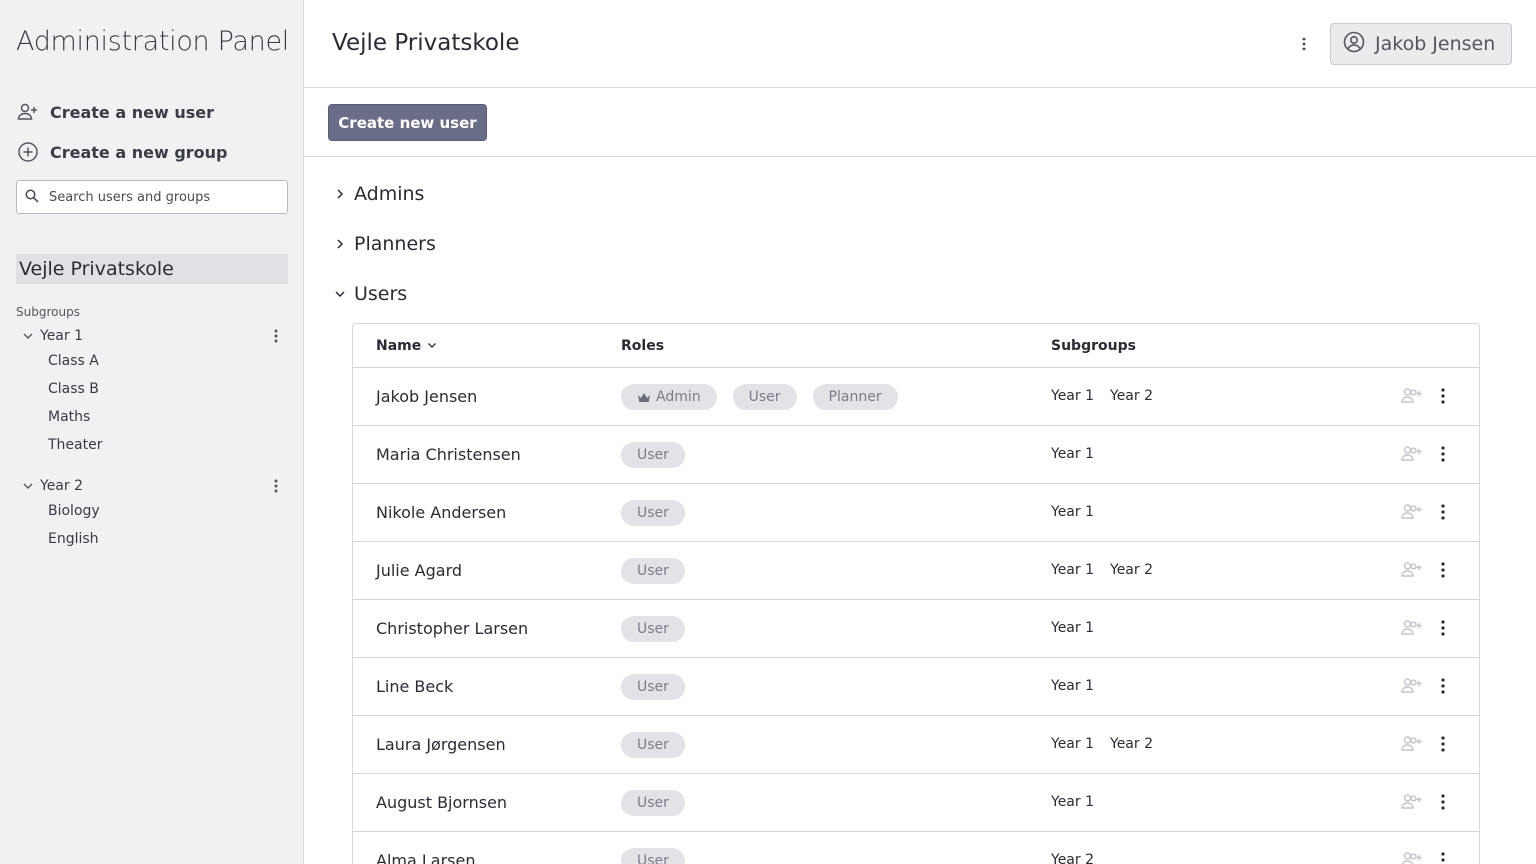  What do you see at coordinates (74, 511) in the screenshot?
I see `sidebar-item-biology: Biology` at bounding box center [74, 511].